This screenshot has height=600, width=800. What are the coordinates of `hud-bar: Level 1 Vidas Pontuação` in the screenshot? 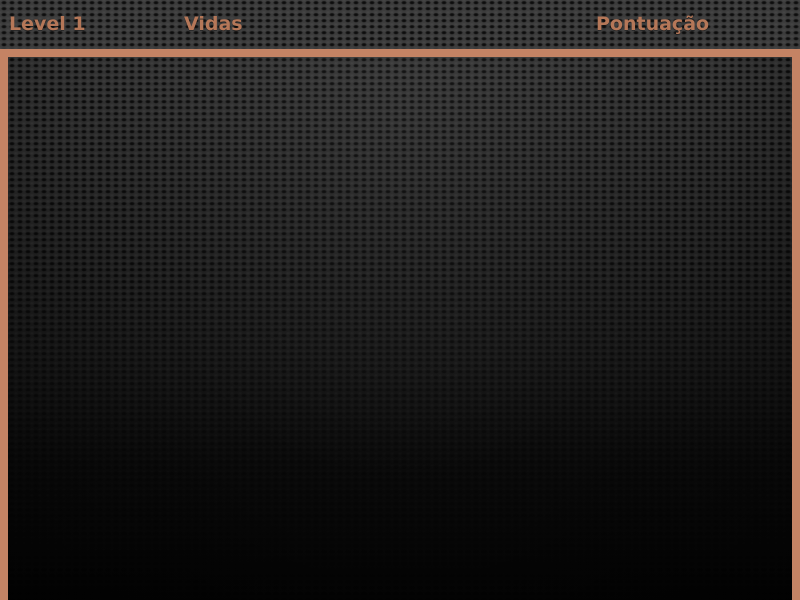 It's located at (400, 24).